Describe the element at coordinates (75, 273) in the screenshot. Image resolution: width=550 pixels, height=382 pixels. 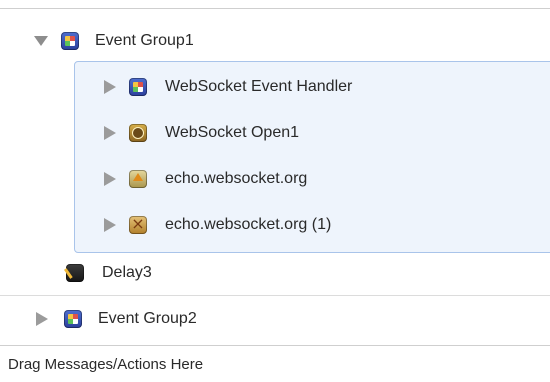
I see `delay-icon` at that location.